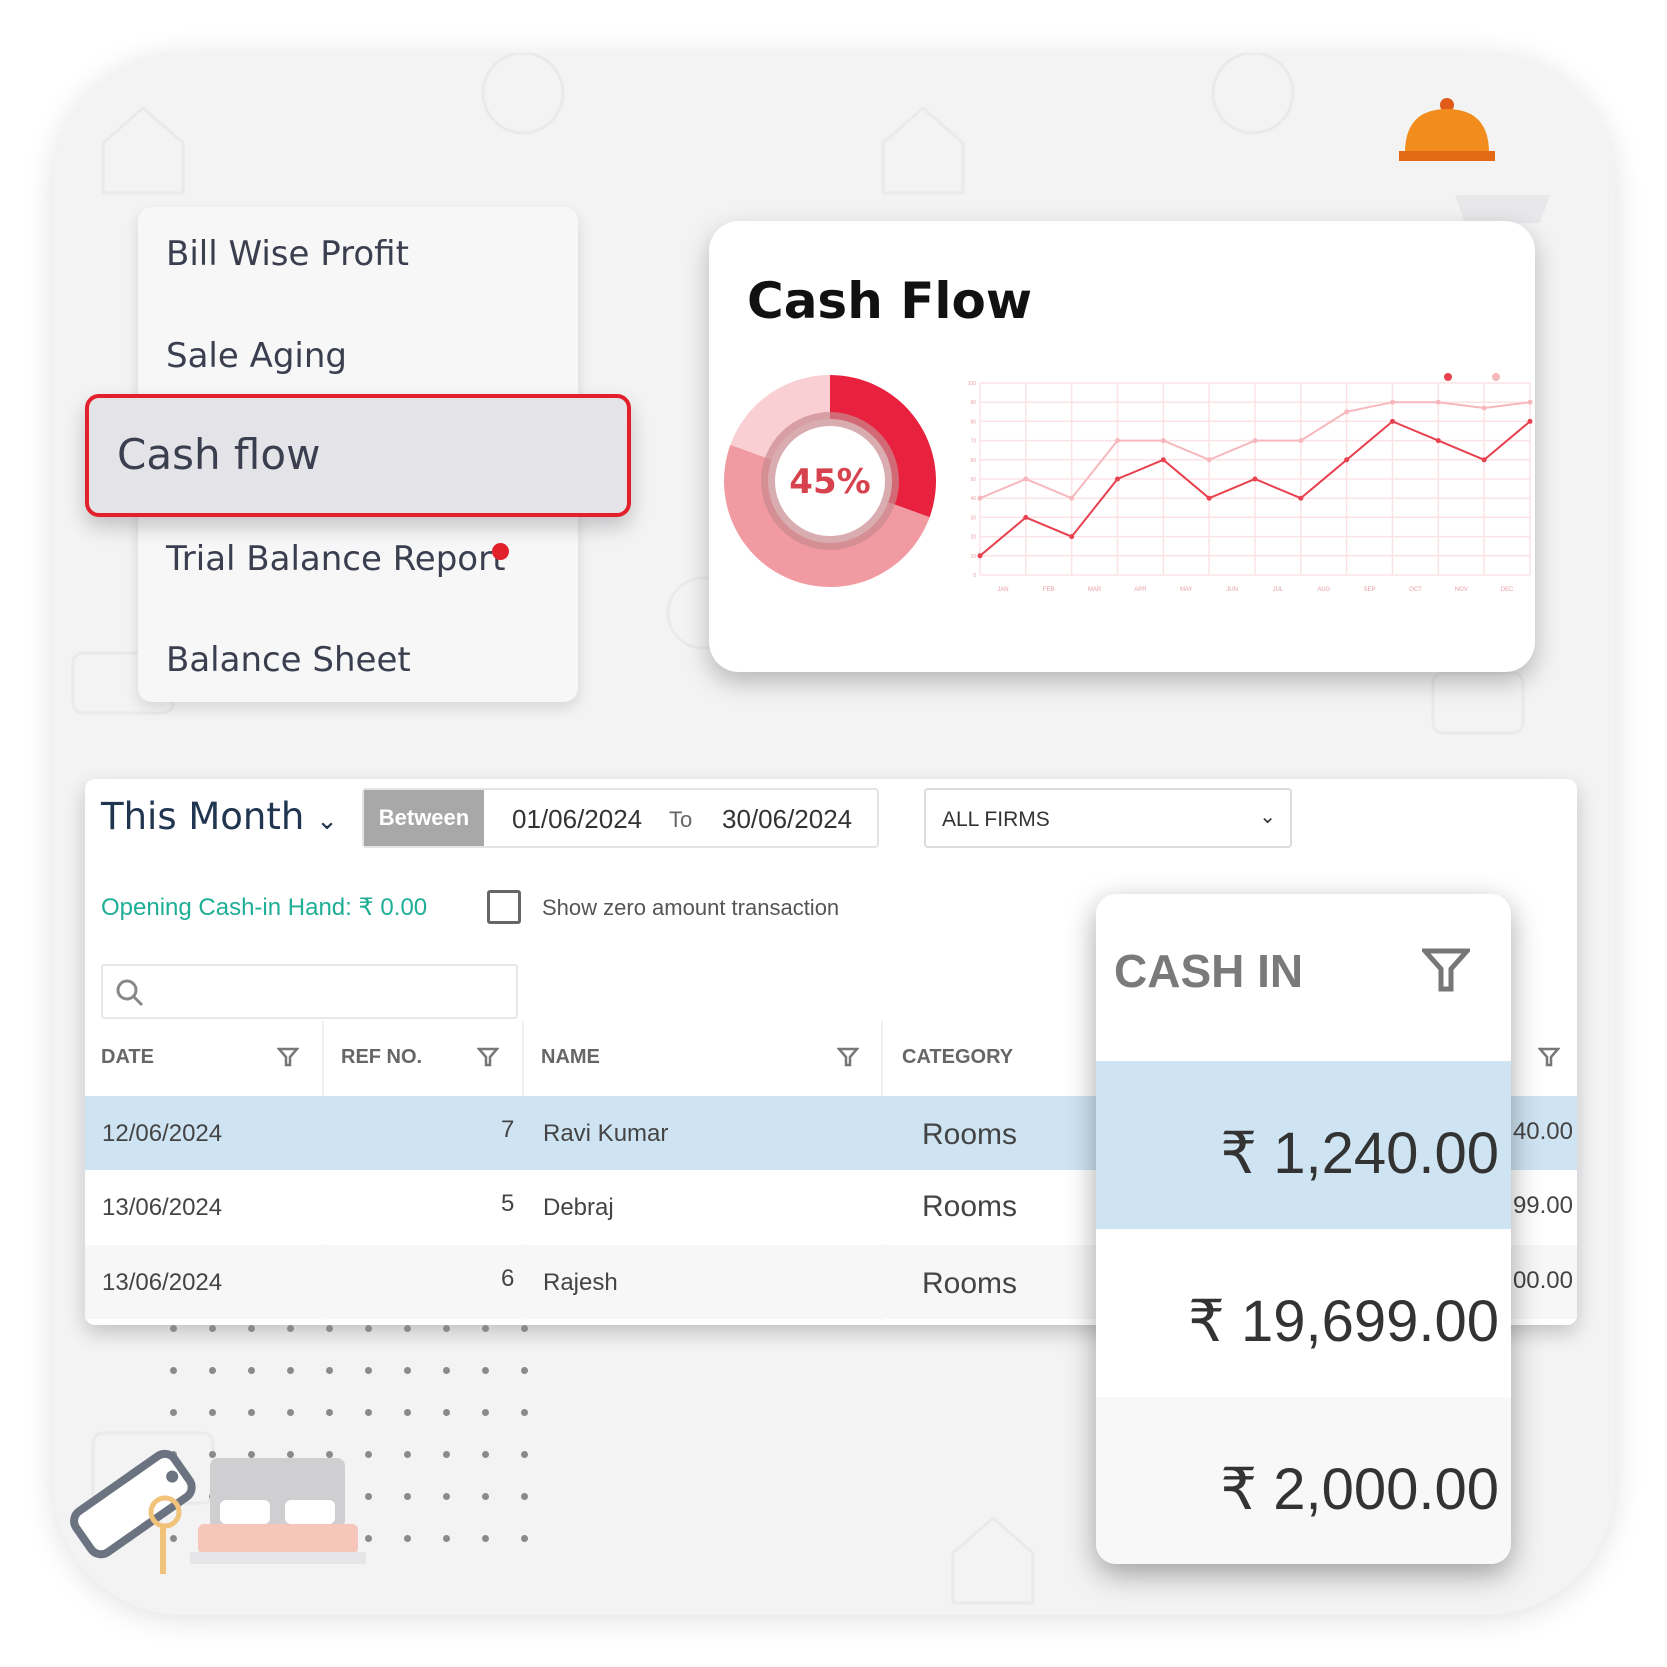  What do you see at coordinates (1303, 1145) in the screenshot?
I see `cash-in-row: ₹ 1,240.00` at bounding box center [1303, 1145].